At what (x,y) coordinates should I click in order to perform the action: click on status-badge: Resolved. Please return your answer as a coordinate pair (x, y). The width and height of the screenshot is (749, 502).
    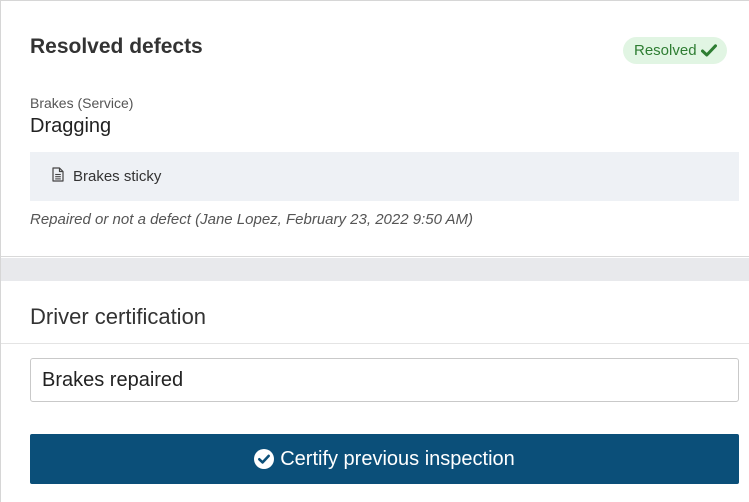
    Looking at the image, I should click on (675, 50).